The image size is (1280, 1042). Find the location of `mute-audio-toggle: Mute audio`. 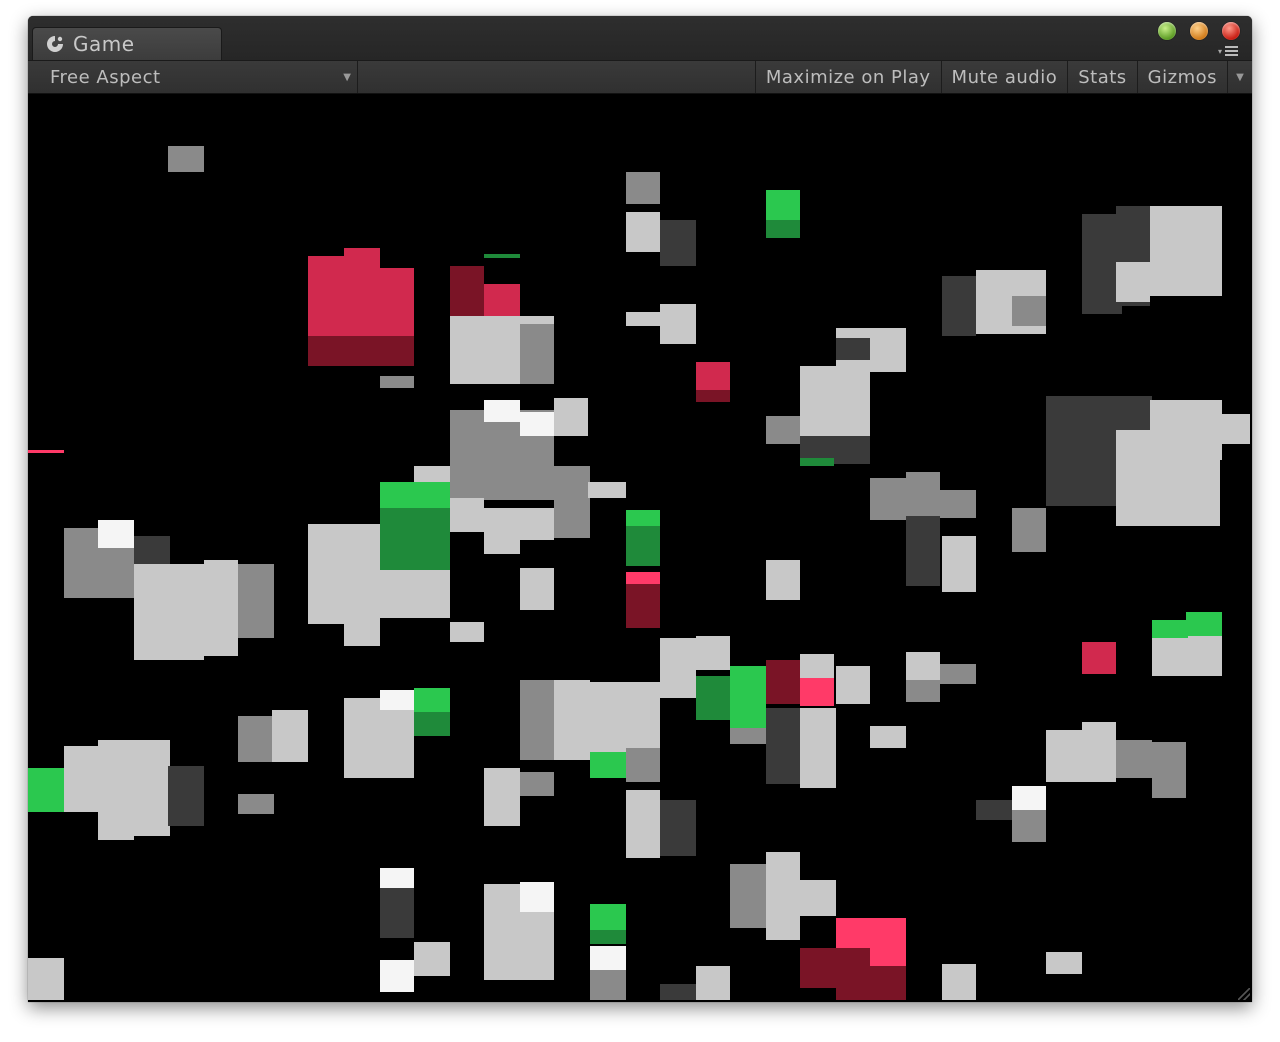

mute-audio-toggle: Mute audio is located at coordinates (1004, 77).